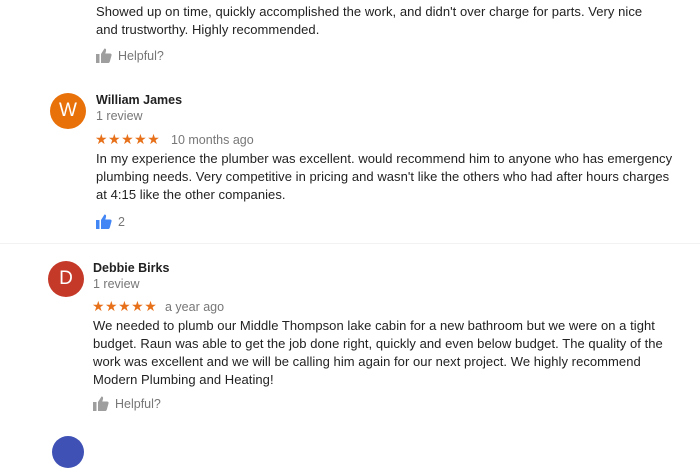  Describe the element at coordinates (66, 279) in the screenshot. I see `avatar: D` at that location.